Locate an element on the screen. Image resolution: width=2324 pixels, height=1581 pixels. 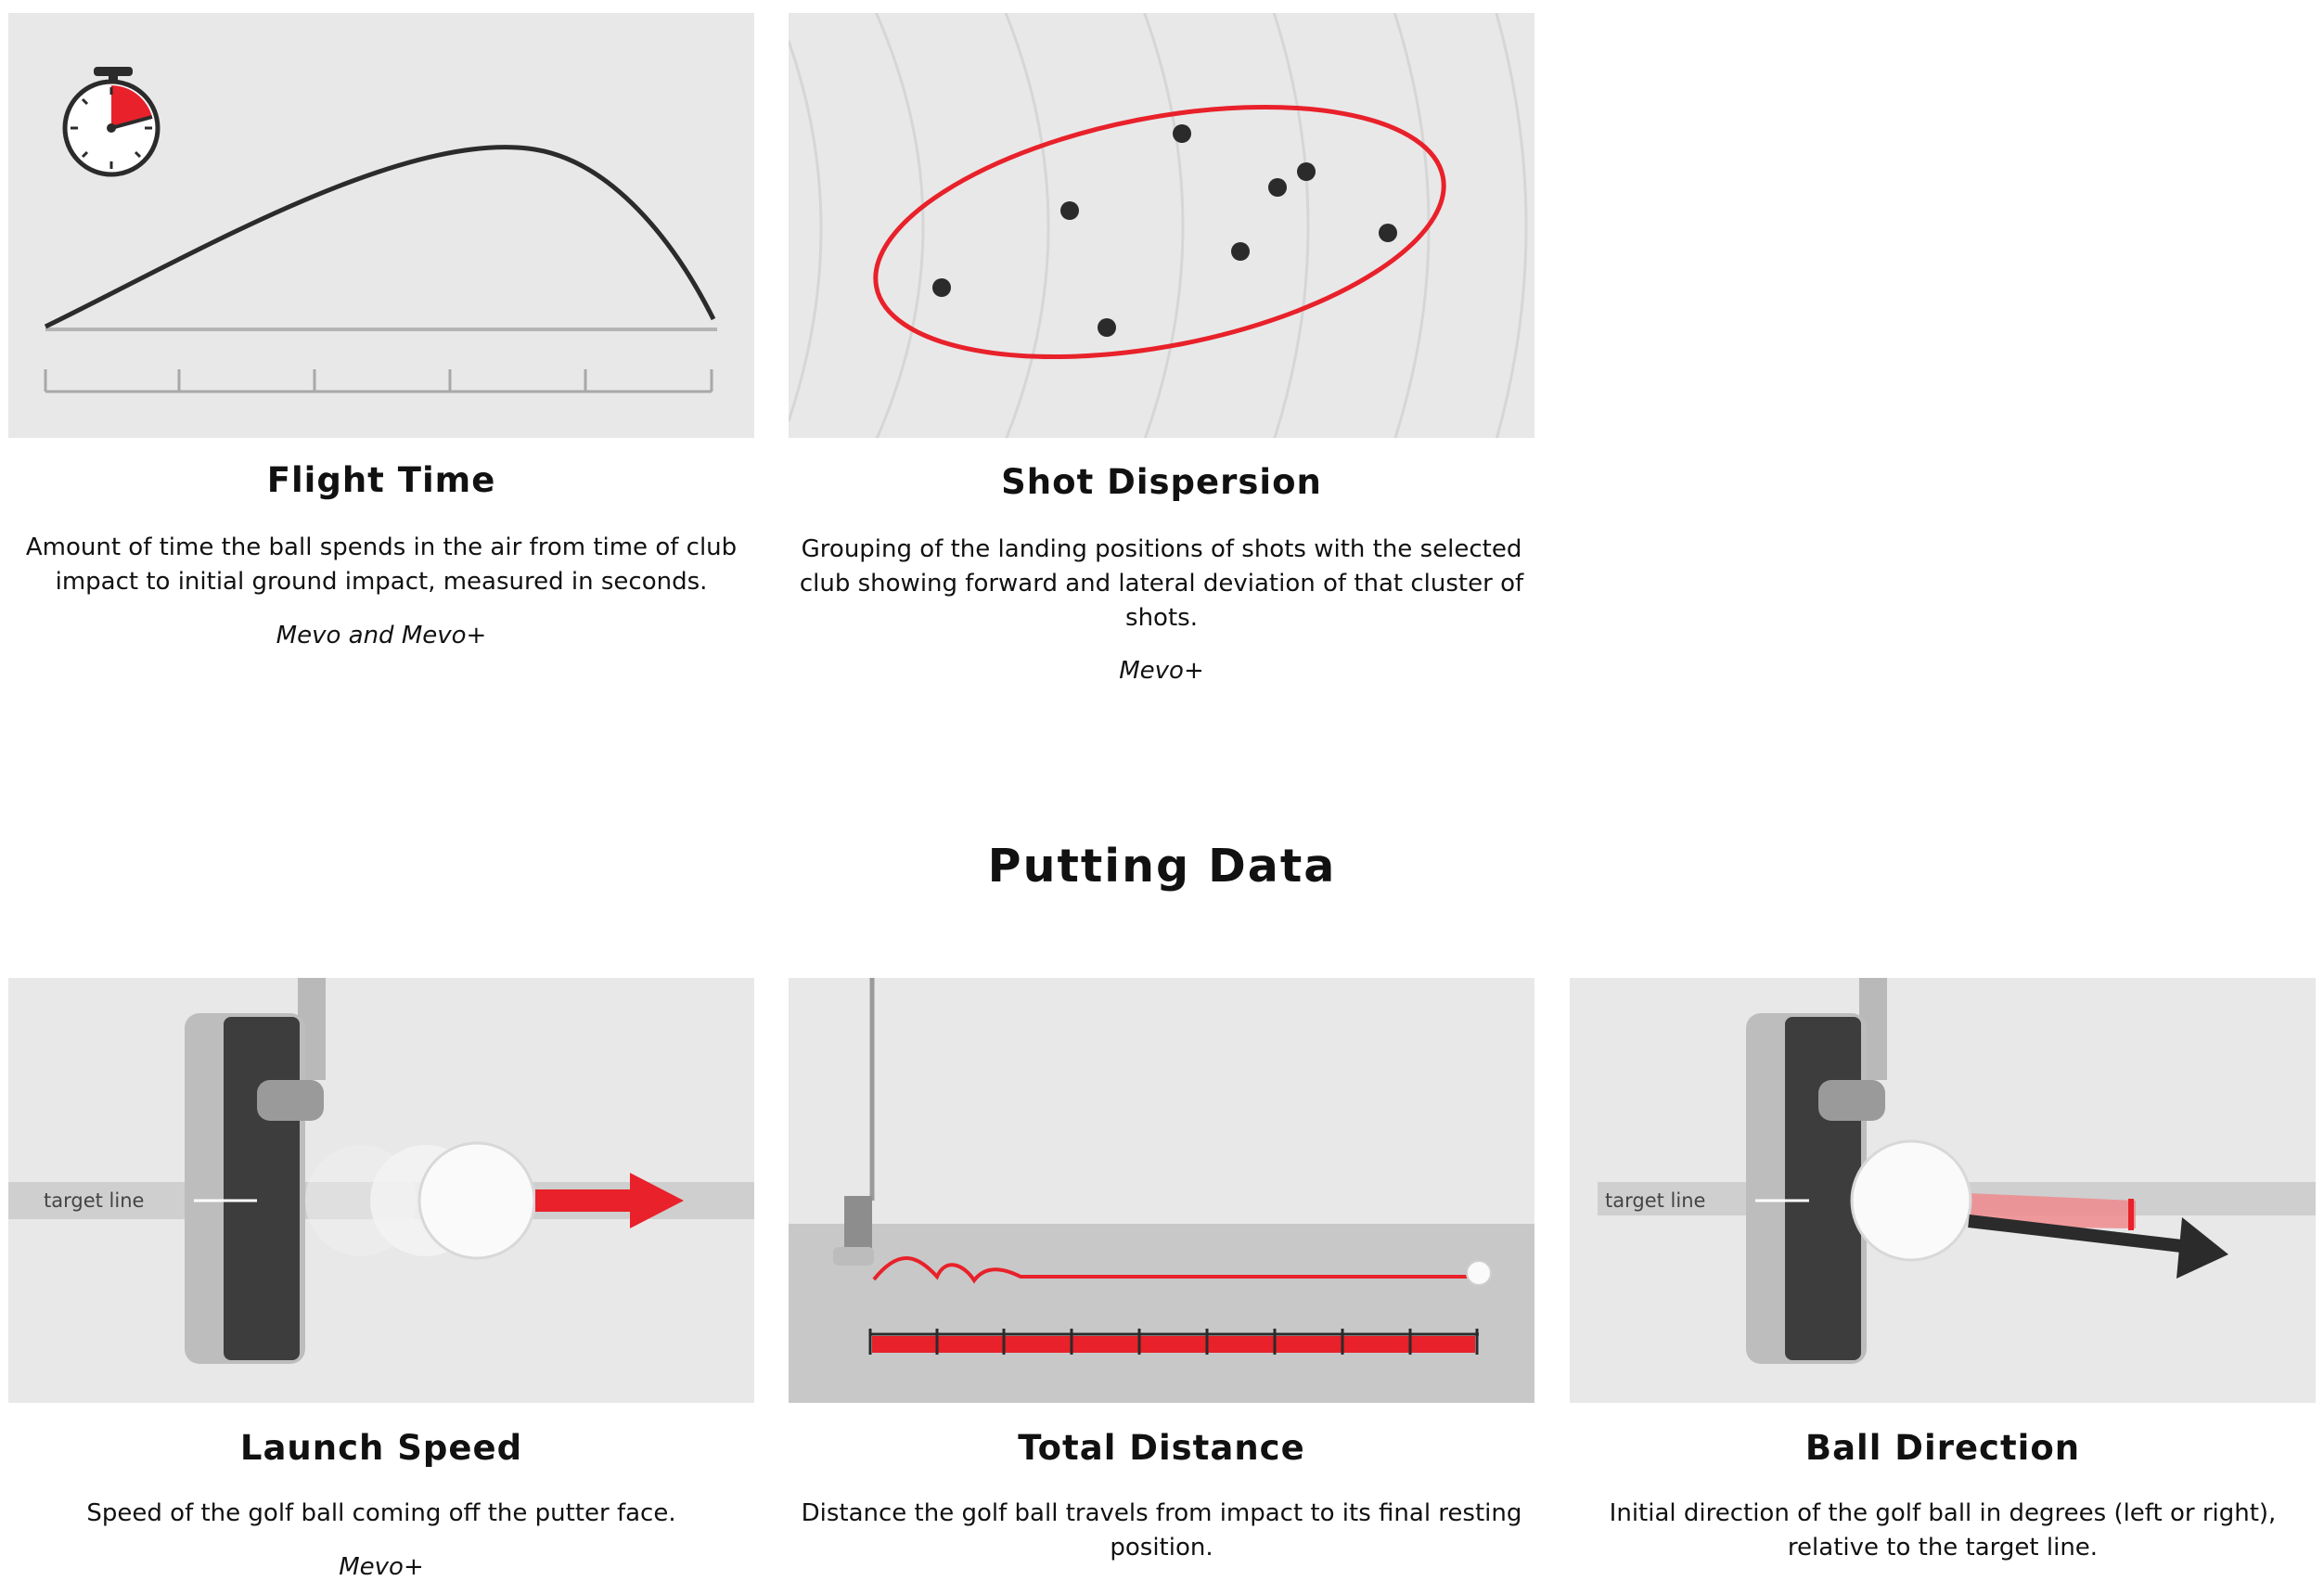
shot-dispersion-illustration is located at coordinates (1161, 226).